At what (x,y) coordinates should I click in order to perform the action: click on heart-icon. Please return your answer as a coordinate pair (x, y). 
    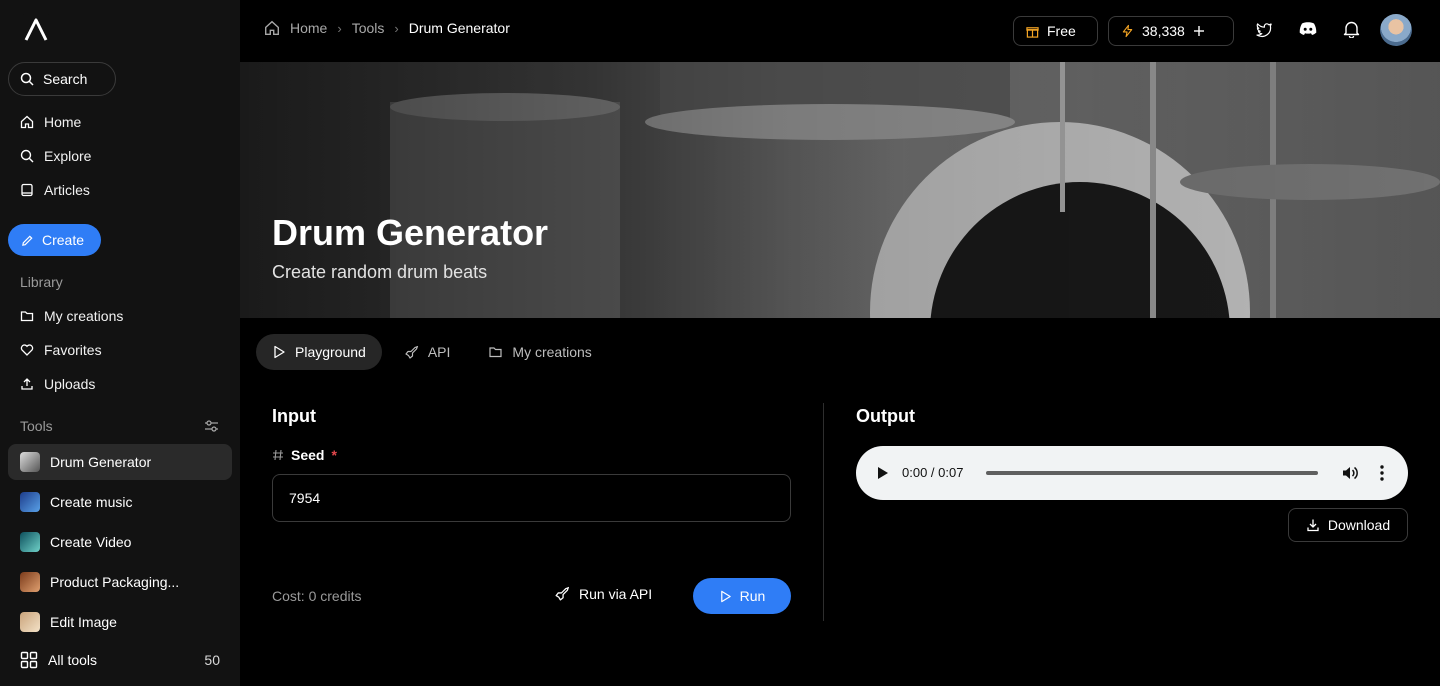
    Looking at the image, I should click on (27, 350).